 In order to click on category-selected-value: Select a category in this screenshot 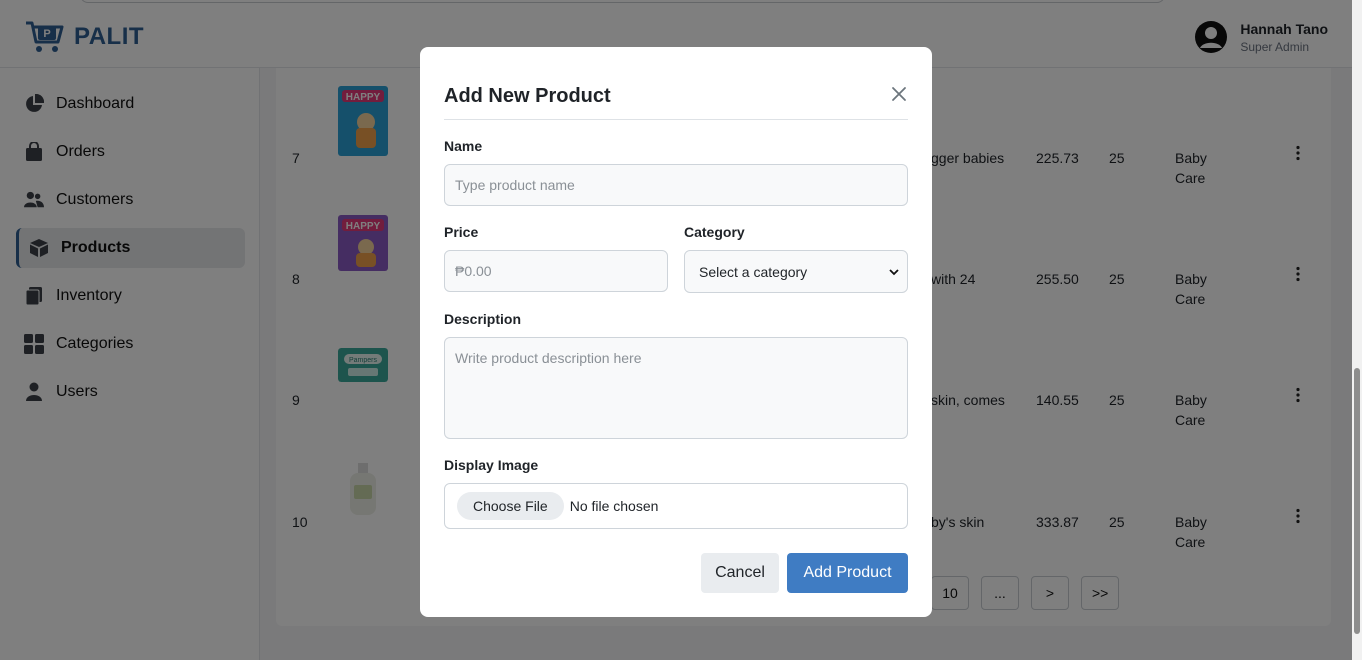, I will do `click(753, 271)`.